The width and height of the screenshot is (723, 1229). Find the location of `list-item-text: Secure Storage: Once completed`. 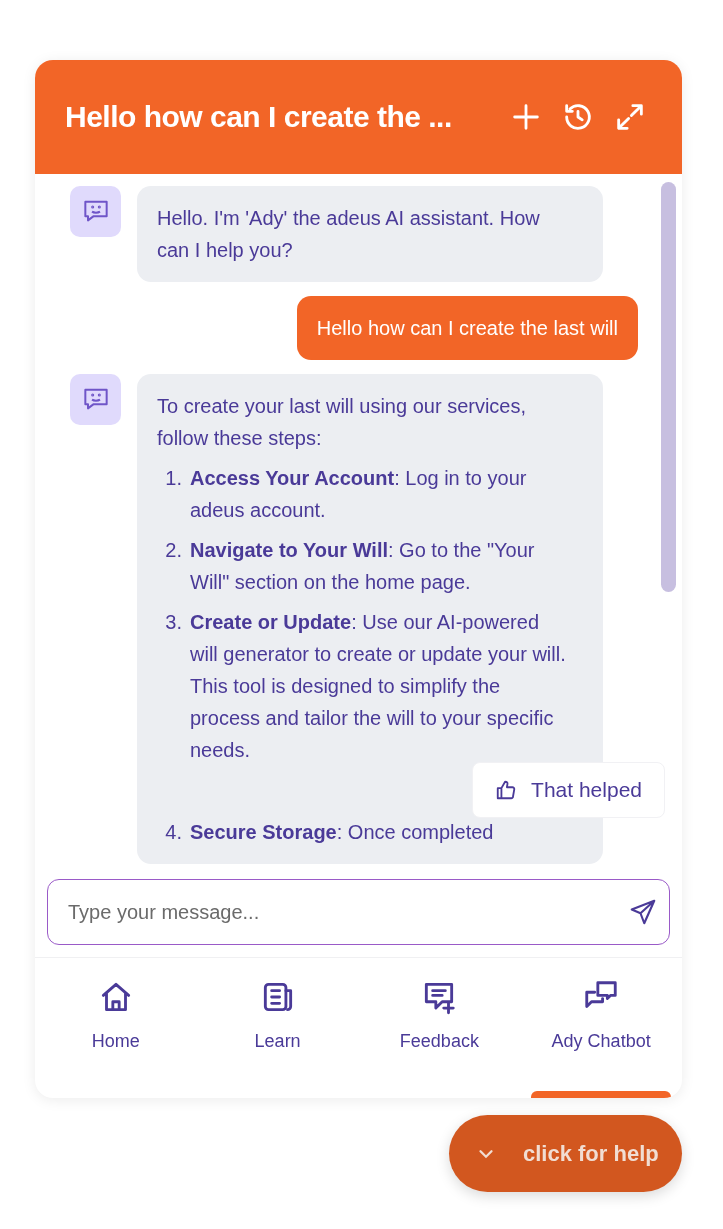

list-item-text: Secure Storage: Once completed is located at coordinates (342, 832).